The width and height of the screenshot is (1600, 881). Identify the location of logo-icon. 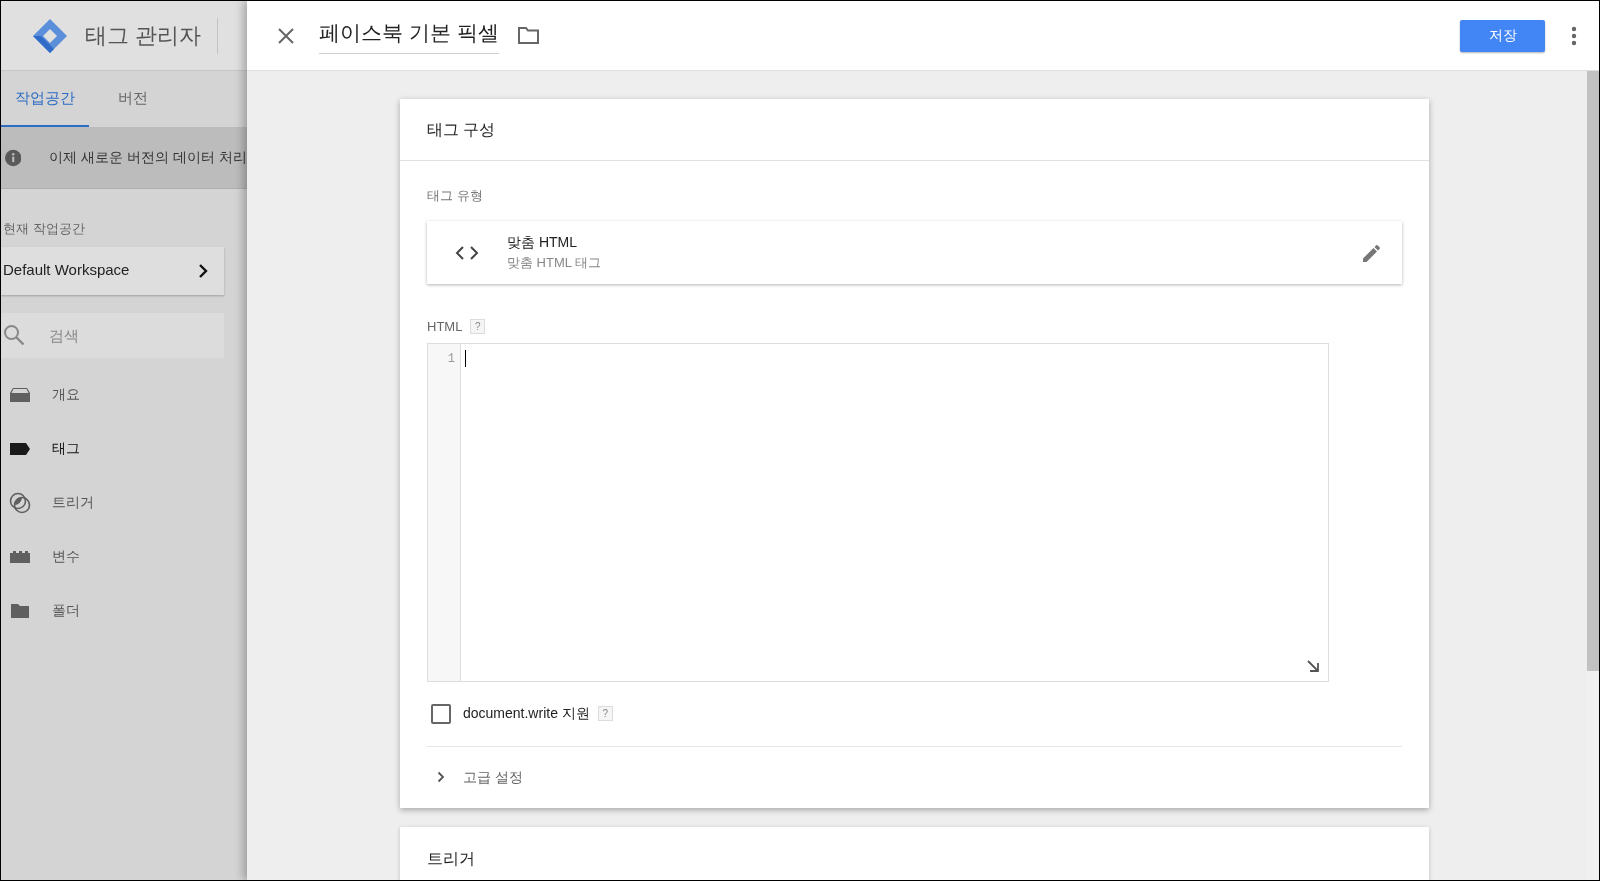
(50, 35).